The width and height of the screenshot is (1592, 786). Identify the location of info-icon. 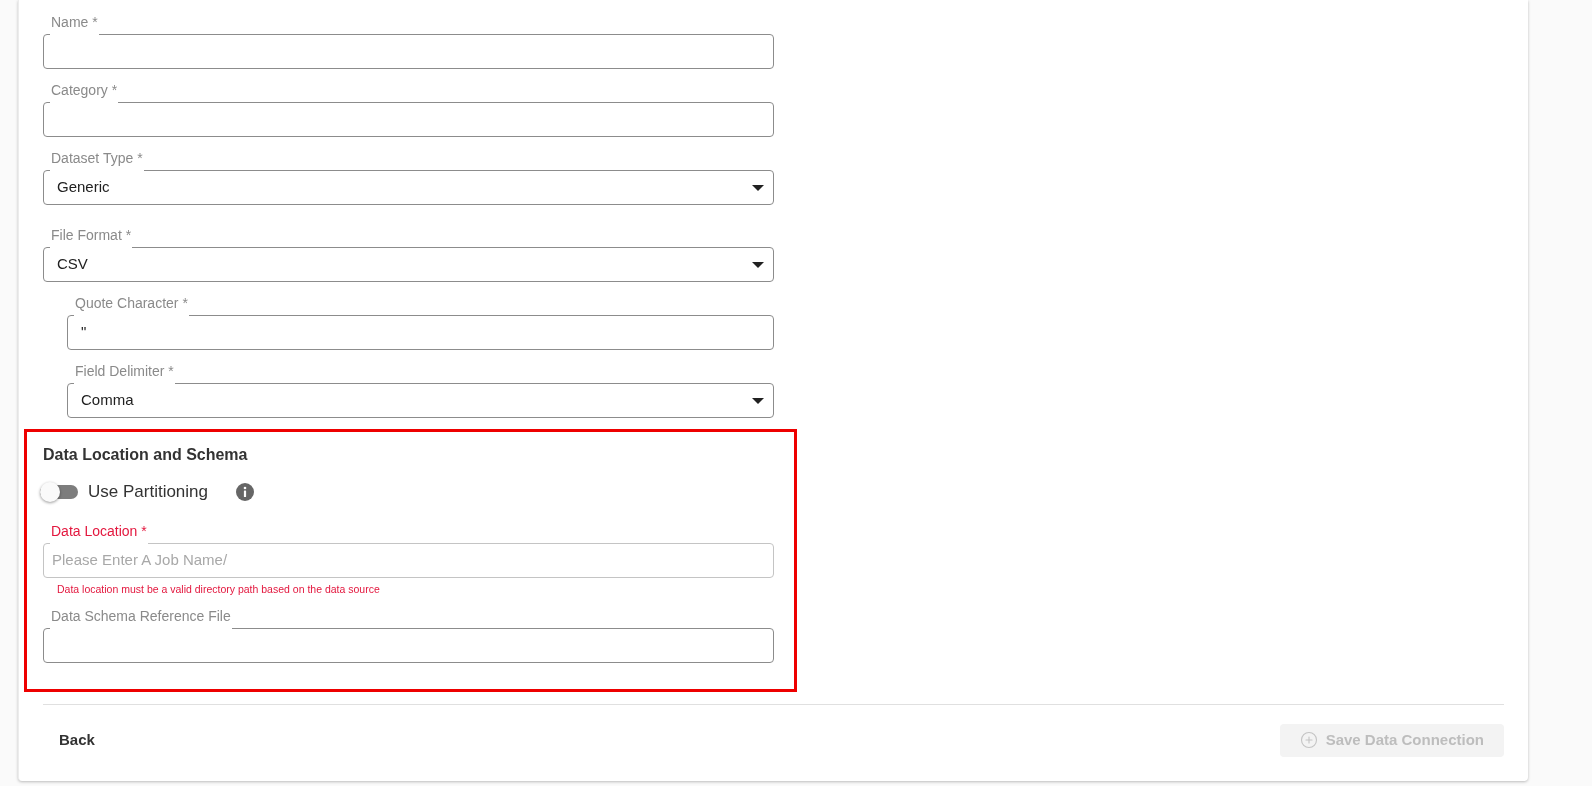
(245, 492).